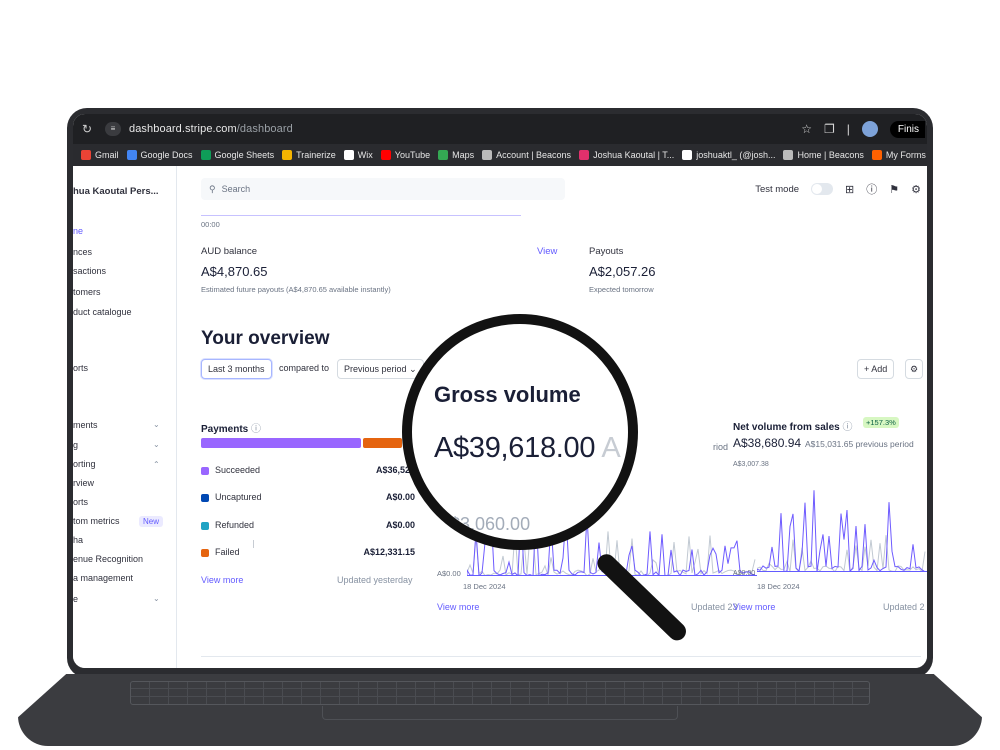 This screenshot has height=750, width=1000. Describe the element at coordinates (906, 155) in the screenshot. I see `bookmark-label: My Forms | Jotform` at that location.